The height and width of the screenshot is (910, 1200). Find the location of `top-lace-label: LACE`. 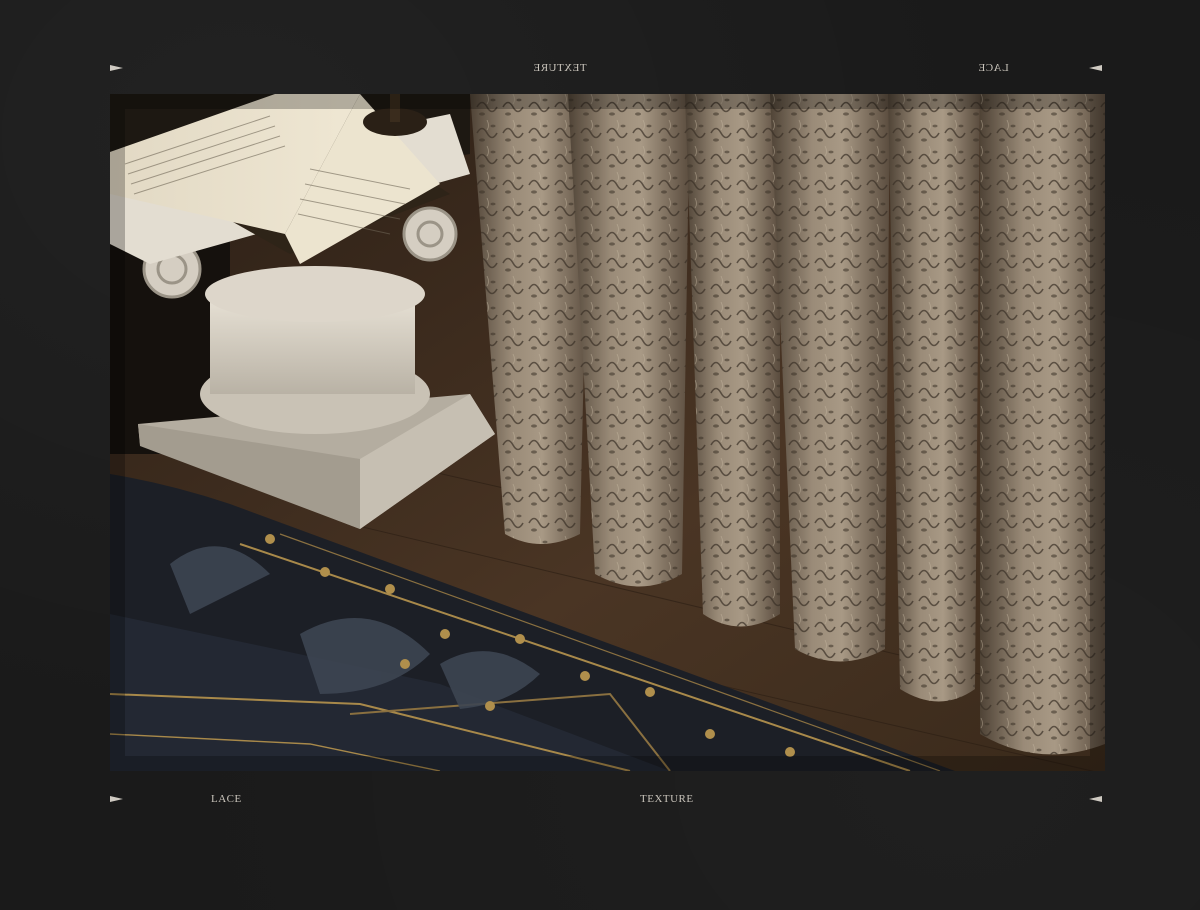

top-lace-label: LACE is located at coordinates (993, 68).